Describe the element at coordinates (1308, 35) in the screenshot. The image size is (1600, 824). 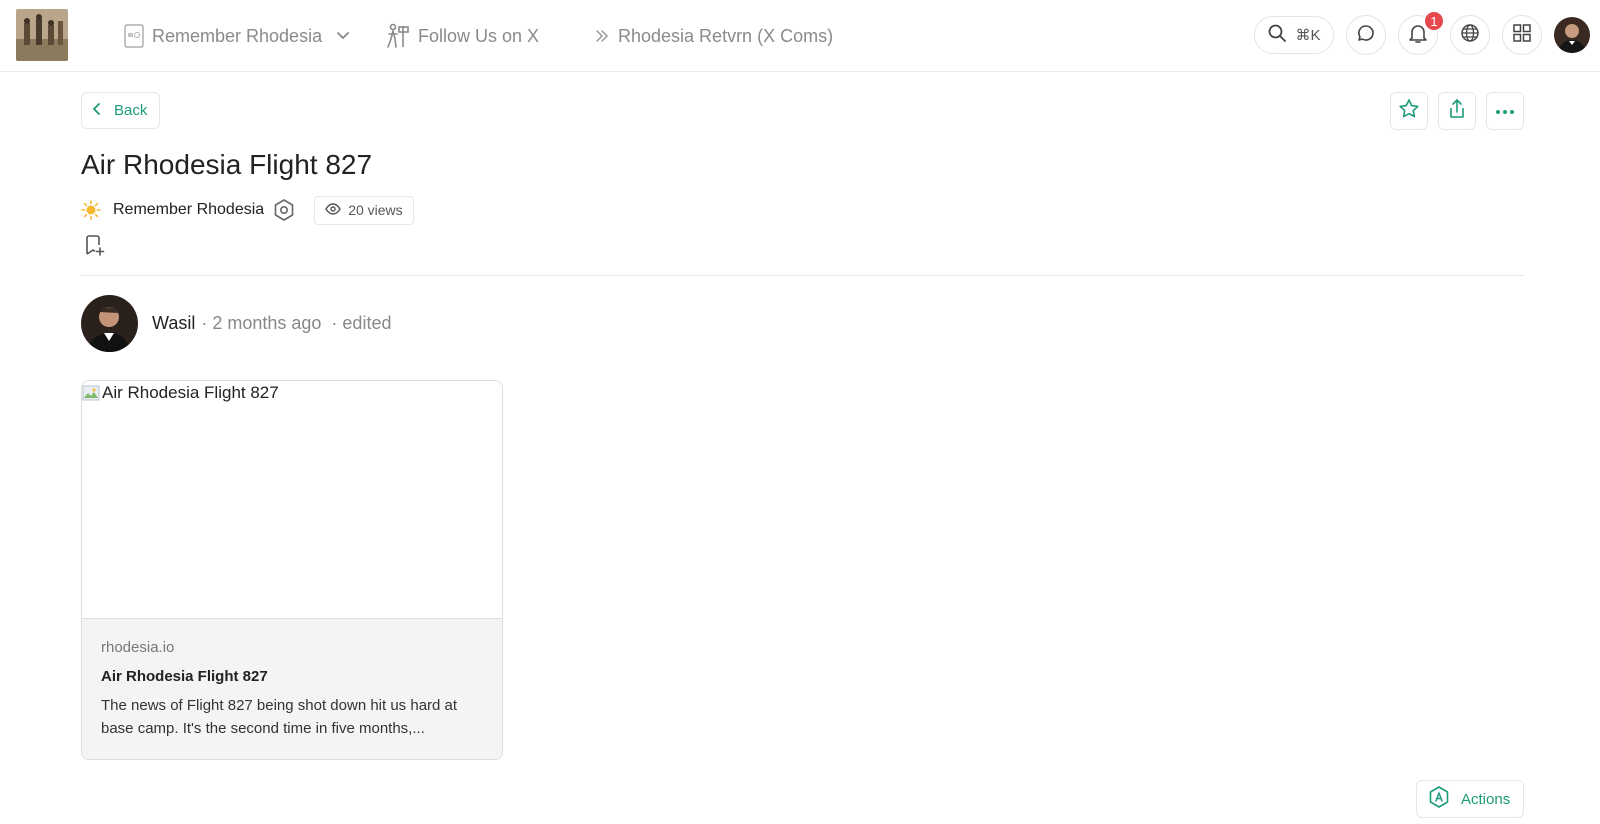
I see `search-shortcut: ⌘K` at that location.